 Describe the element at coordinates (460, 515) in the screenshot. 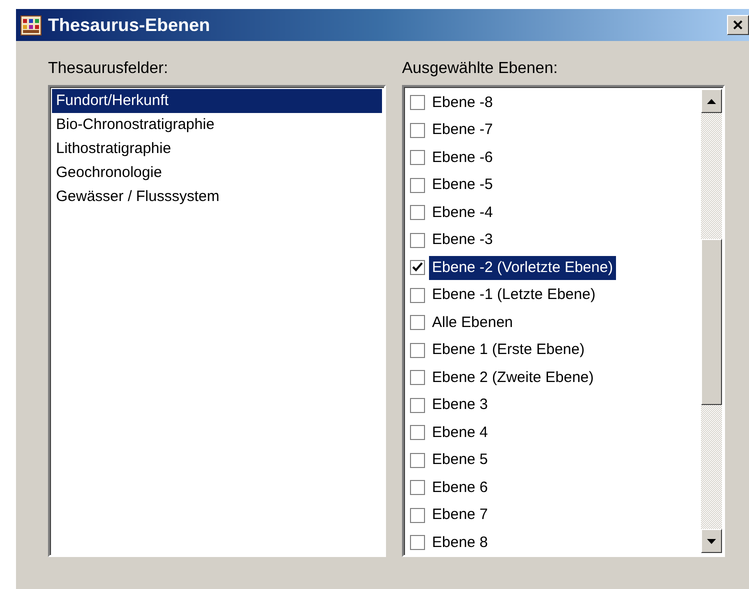

I see `list-item: Ebene 7` at that location.